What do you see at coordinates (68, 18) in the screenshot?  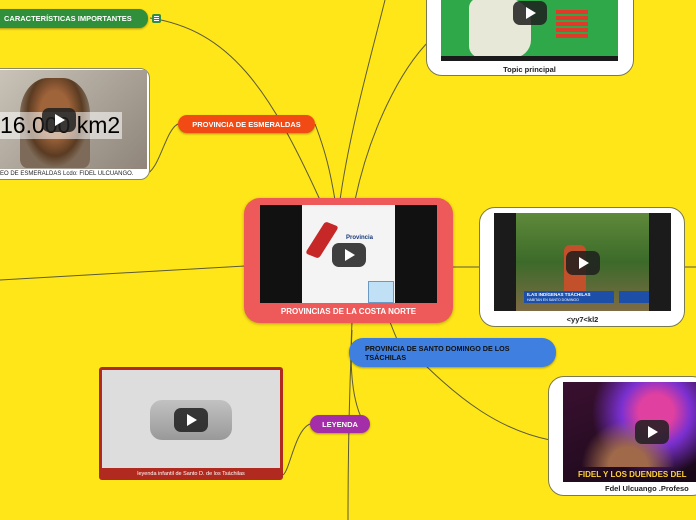 I see `node-caracteristicas-label: CARACTERÍSTICAS IMPORTANTES` at bounding box center [68, 18].